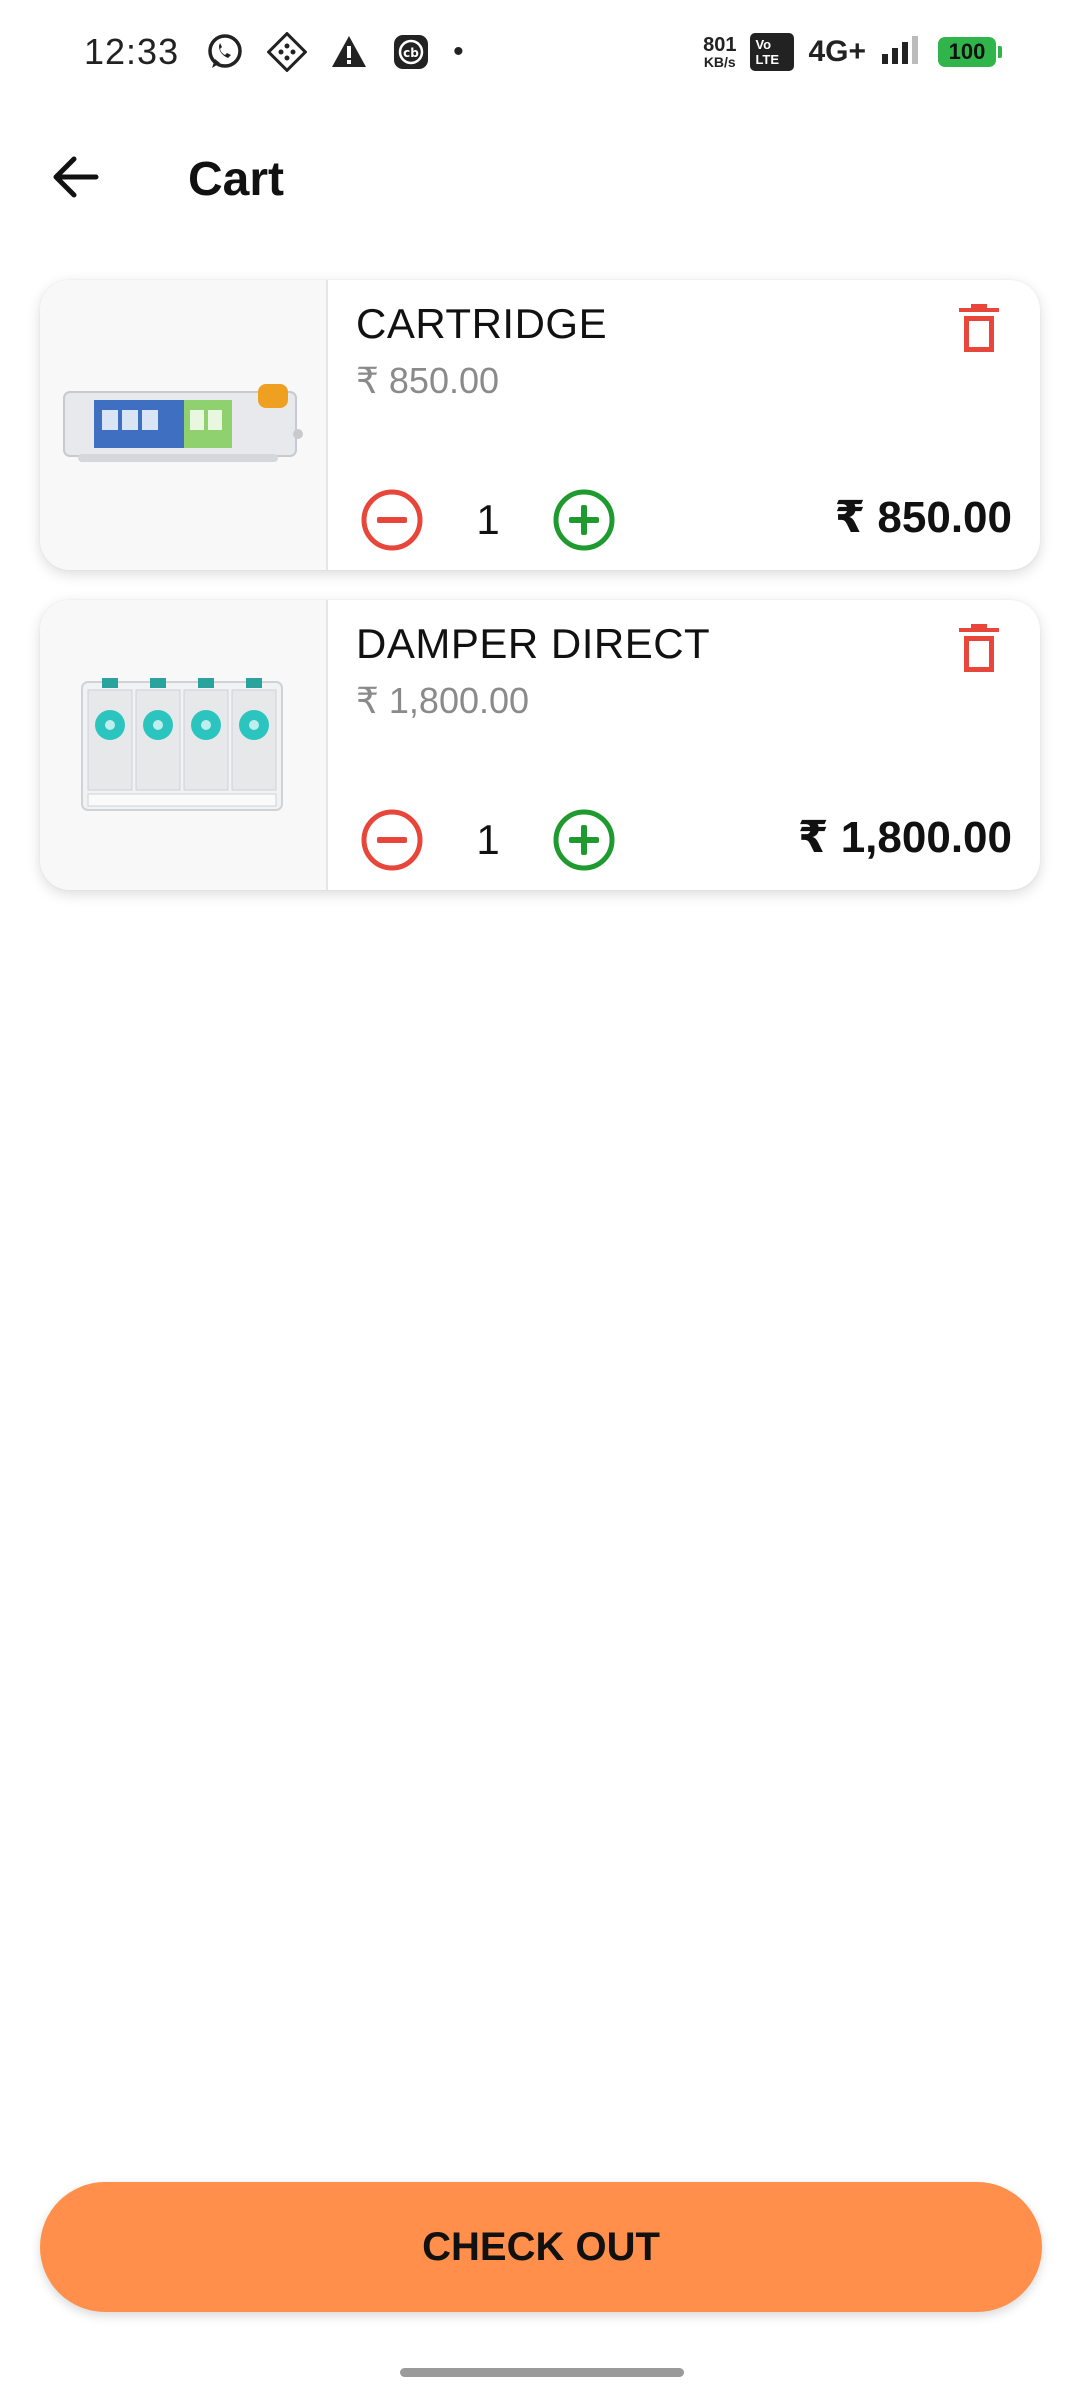 This screenshot has width=1080, height=2400. What do you see at coordinates (923, 517) in the screenshot?
I see `item-total: ₹ 850.00` at bounding box center [923, 517].